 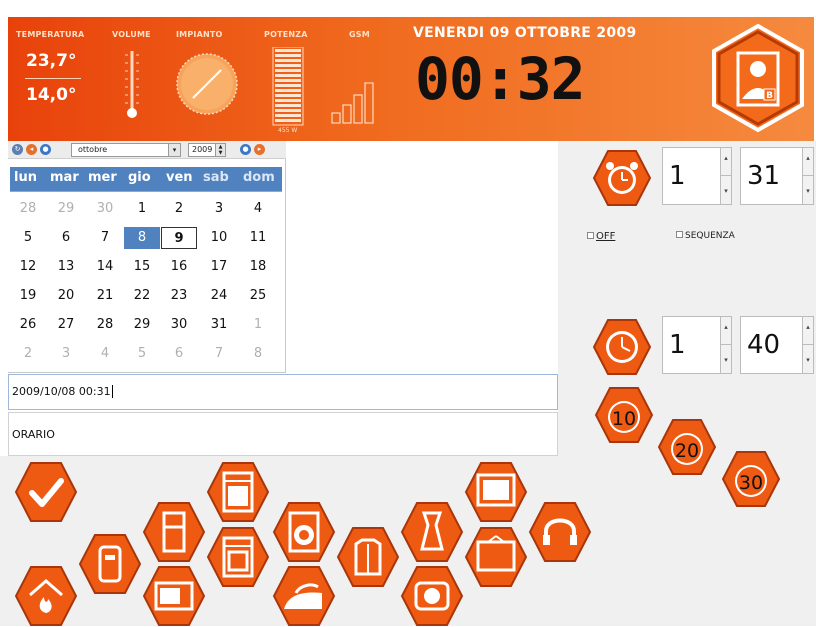 What do you see at coordinates (304, 596) in the screenshot?
I see `iron-button` at bounding box center [304, 596].